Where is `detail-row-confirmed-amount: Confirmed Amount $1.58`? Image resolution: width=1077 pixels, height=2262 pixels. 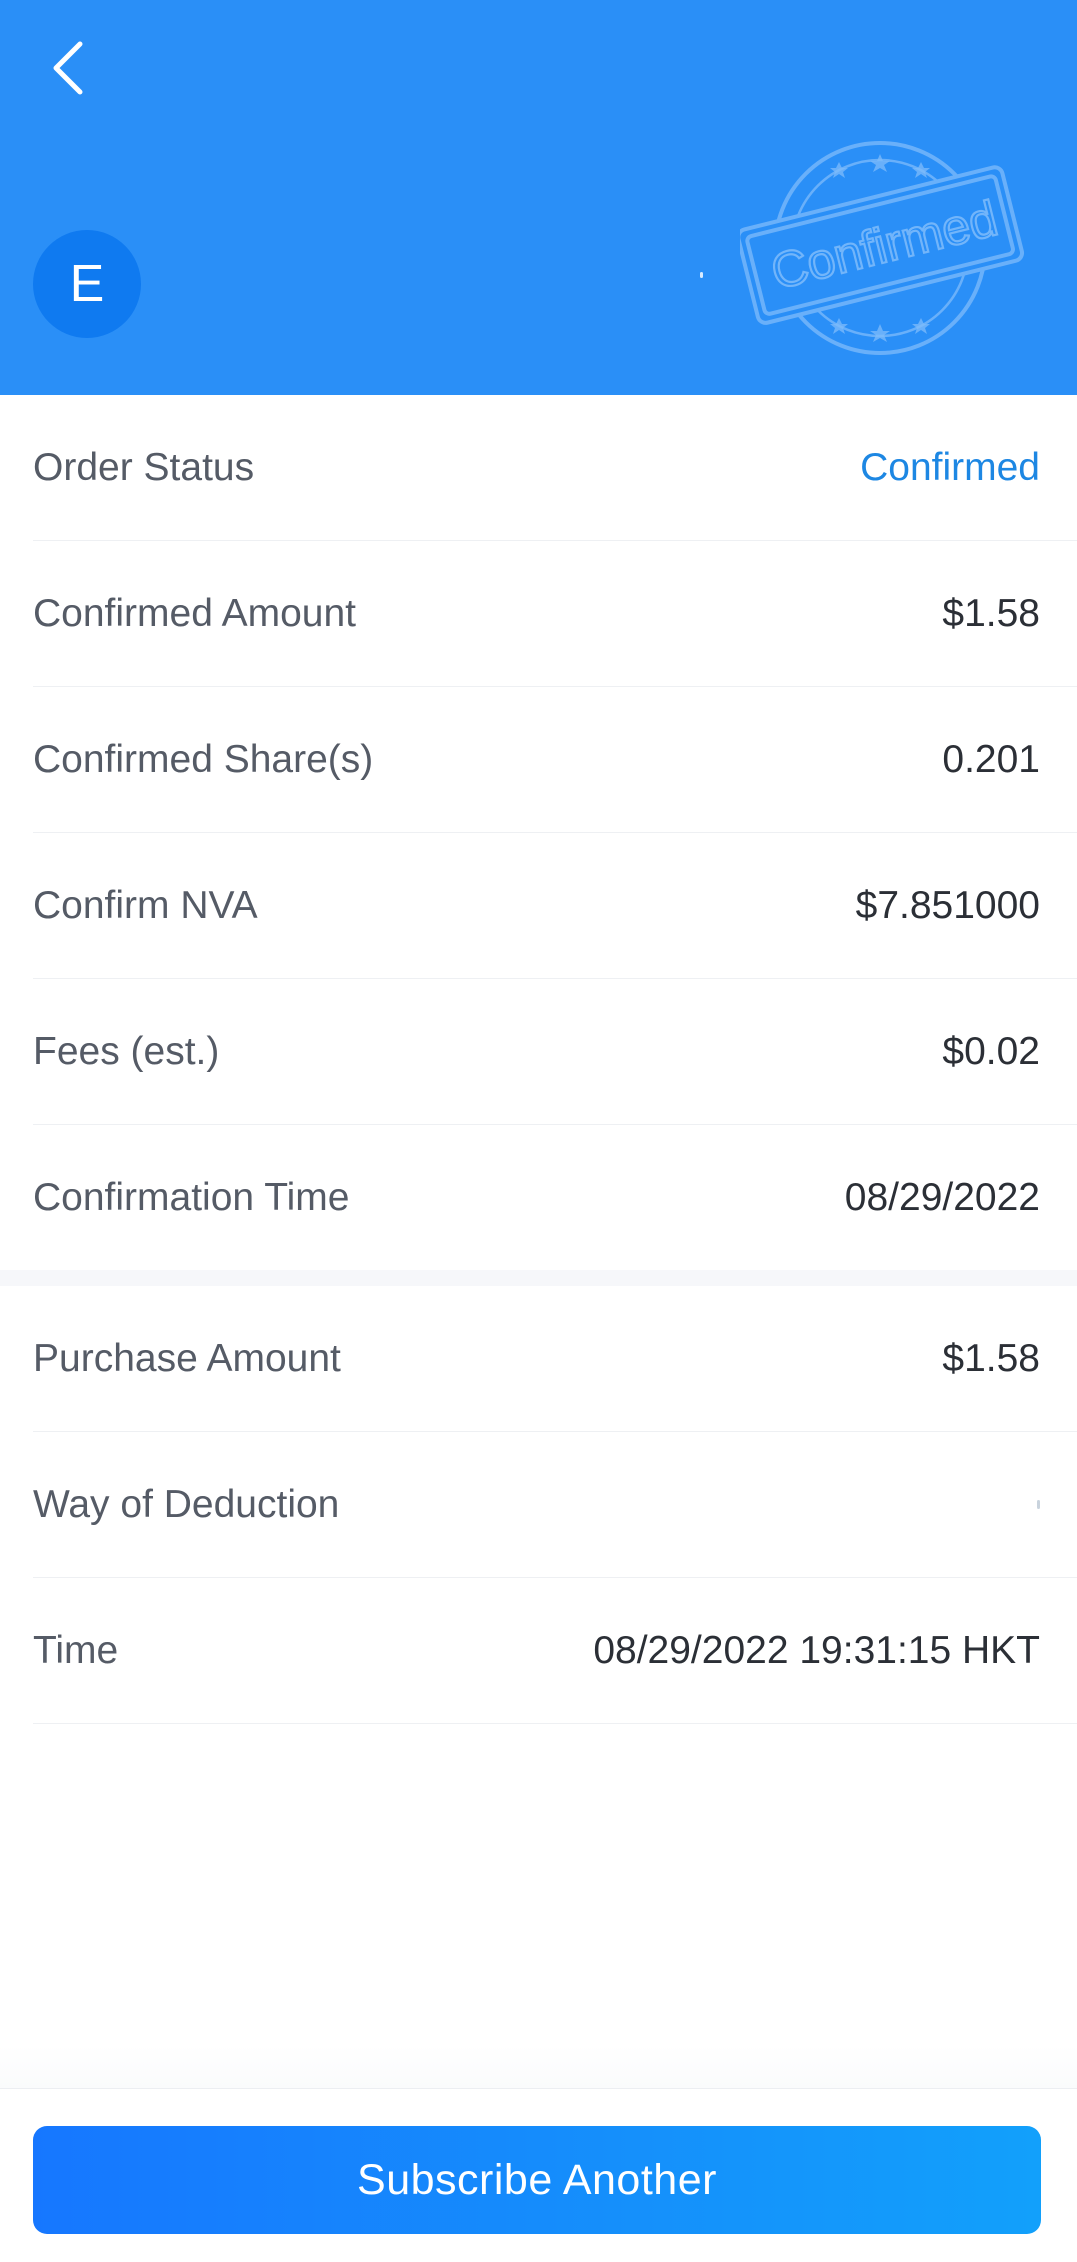 detail-row-confirmed-amount: Confirmed Amount $1.58 is located at coordinates (555, 614).